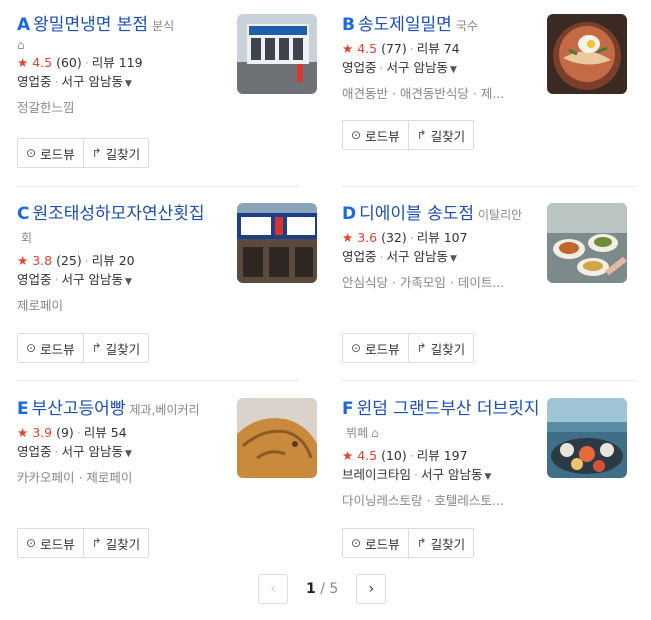  Describe the element at coordinates (438, 48) in the screenshot. I see `review-count: 리뷰 74` at that location.